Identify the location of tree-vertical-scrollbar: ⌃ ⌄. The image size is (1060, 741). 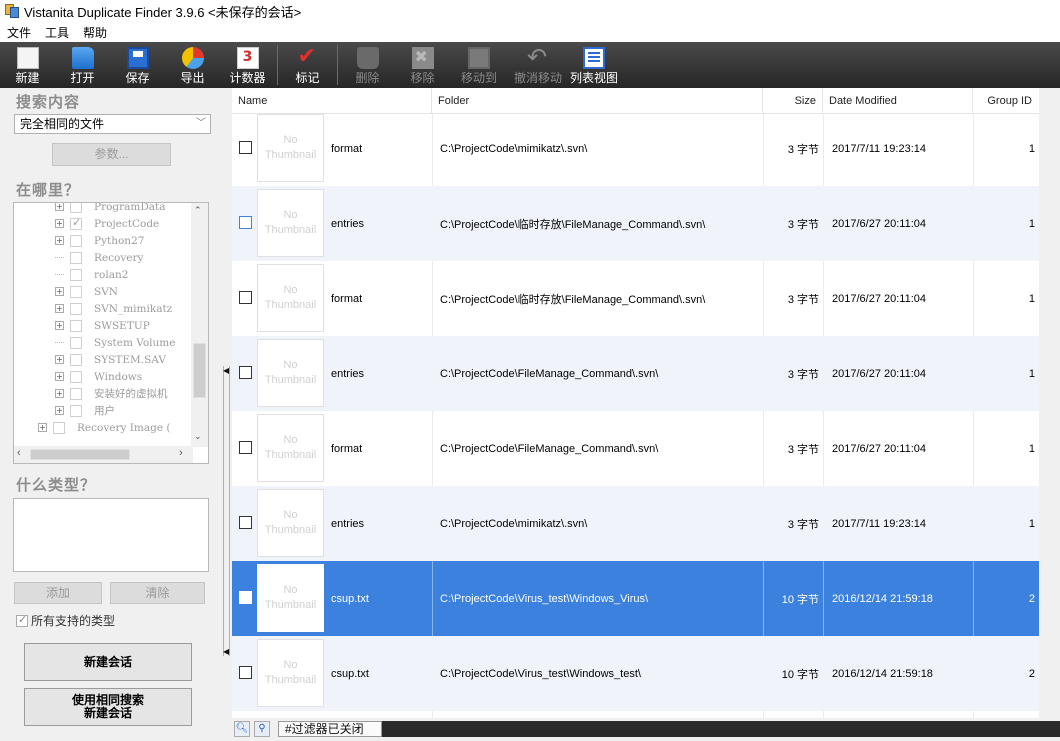
(199, 325).